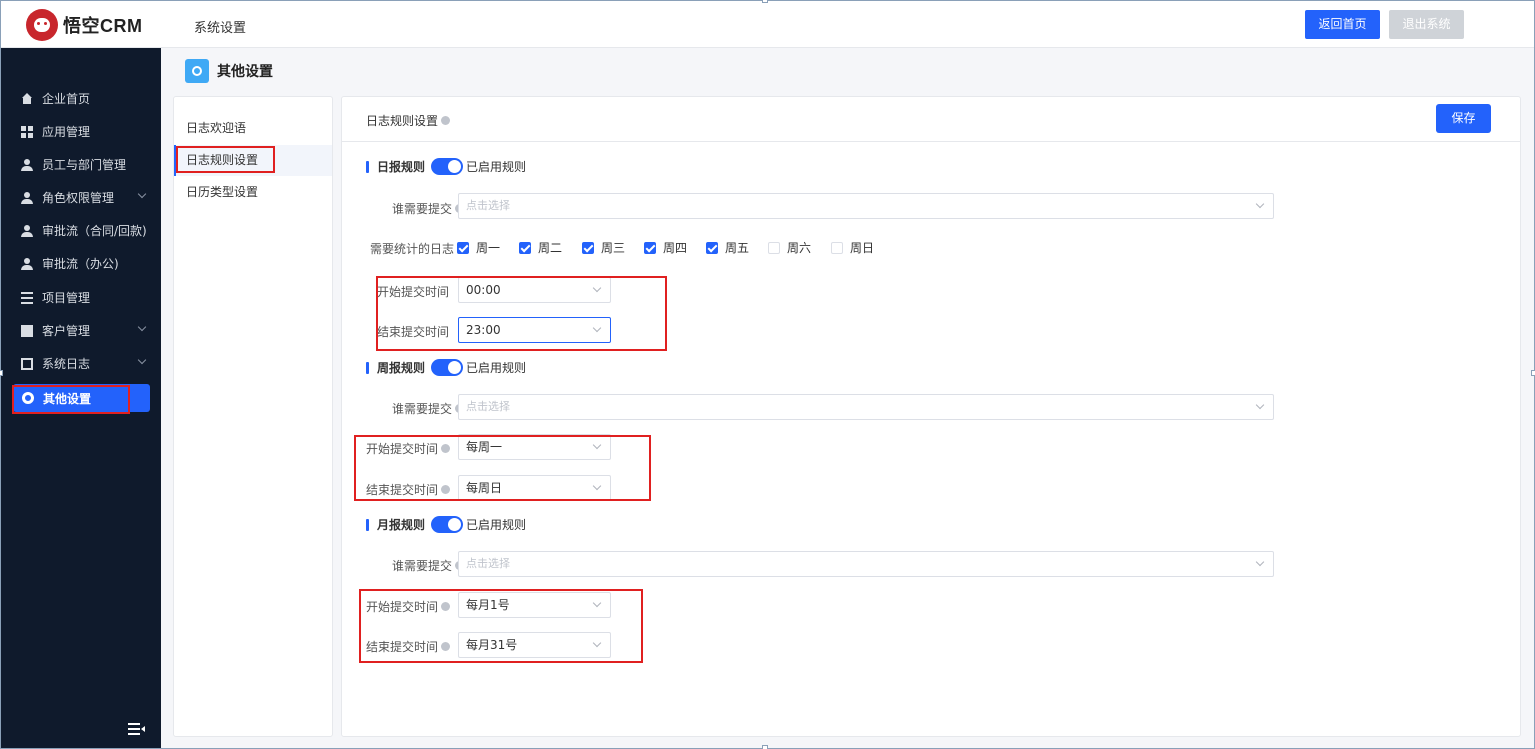 The height and width of the screenshot is (749, 1535). I want to click on checkbox-wed: 周三, so click(603, 247).